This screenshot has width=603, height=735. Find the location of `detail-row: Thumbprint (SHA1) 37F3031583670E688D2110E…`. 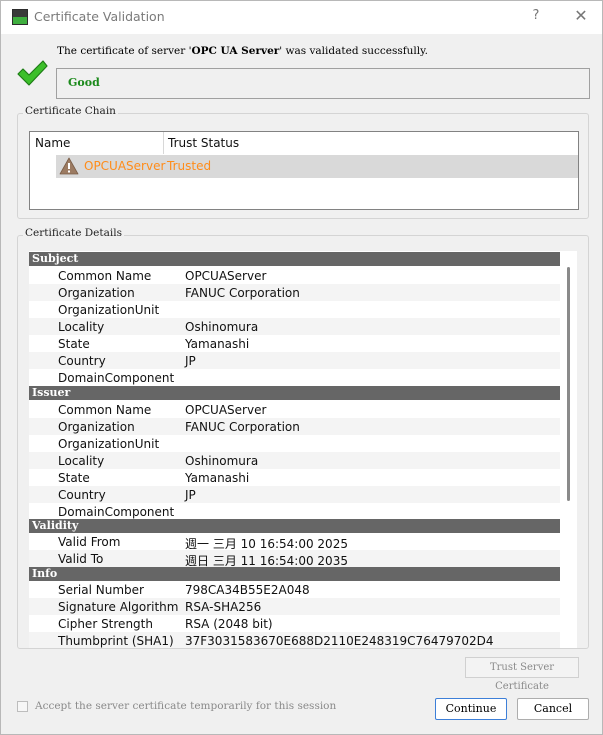

detail-row: Thumbprint (SHA1) 37F3031583670E688D2110E… is located at coordinates (294, 640).